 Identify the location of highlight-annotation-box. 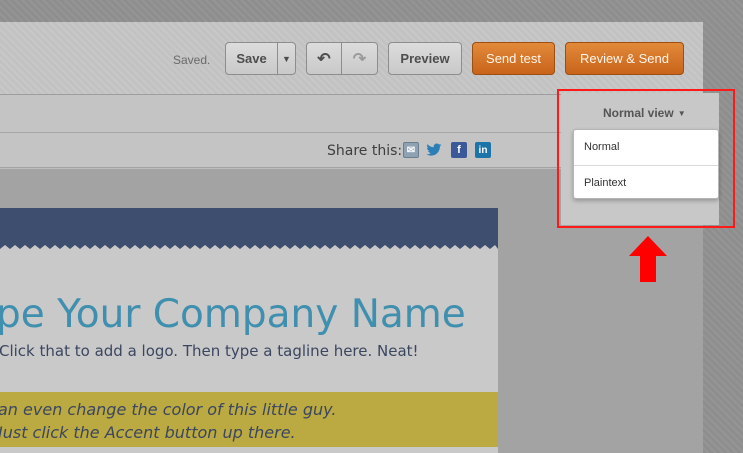
(646, 158).